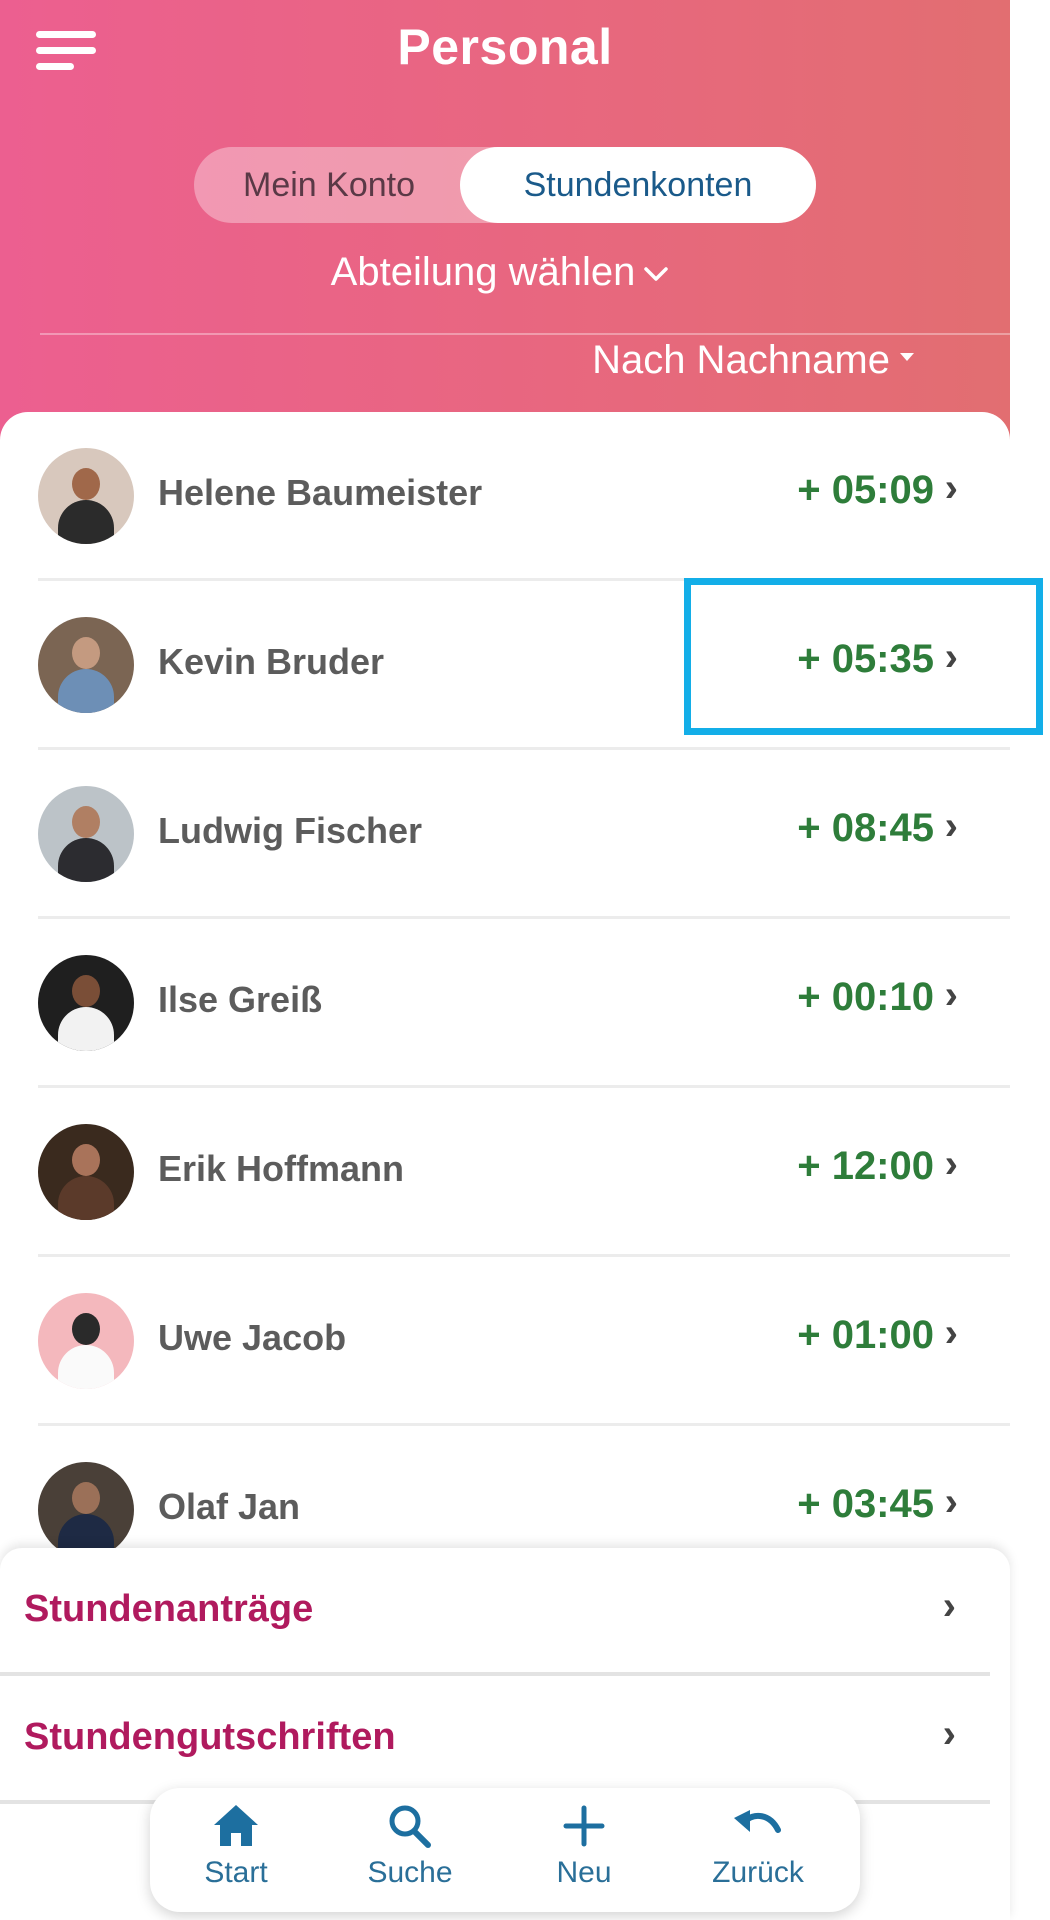  Describe the element at coordinates (656, 274) in the screenshot. I see `chevron-down-icon` at that location.